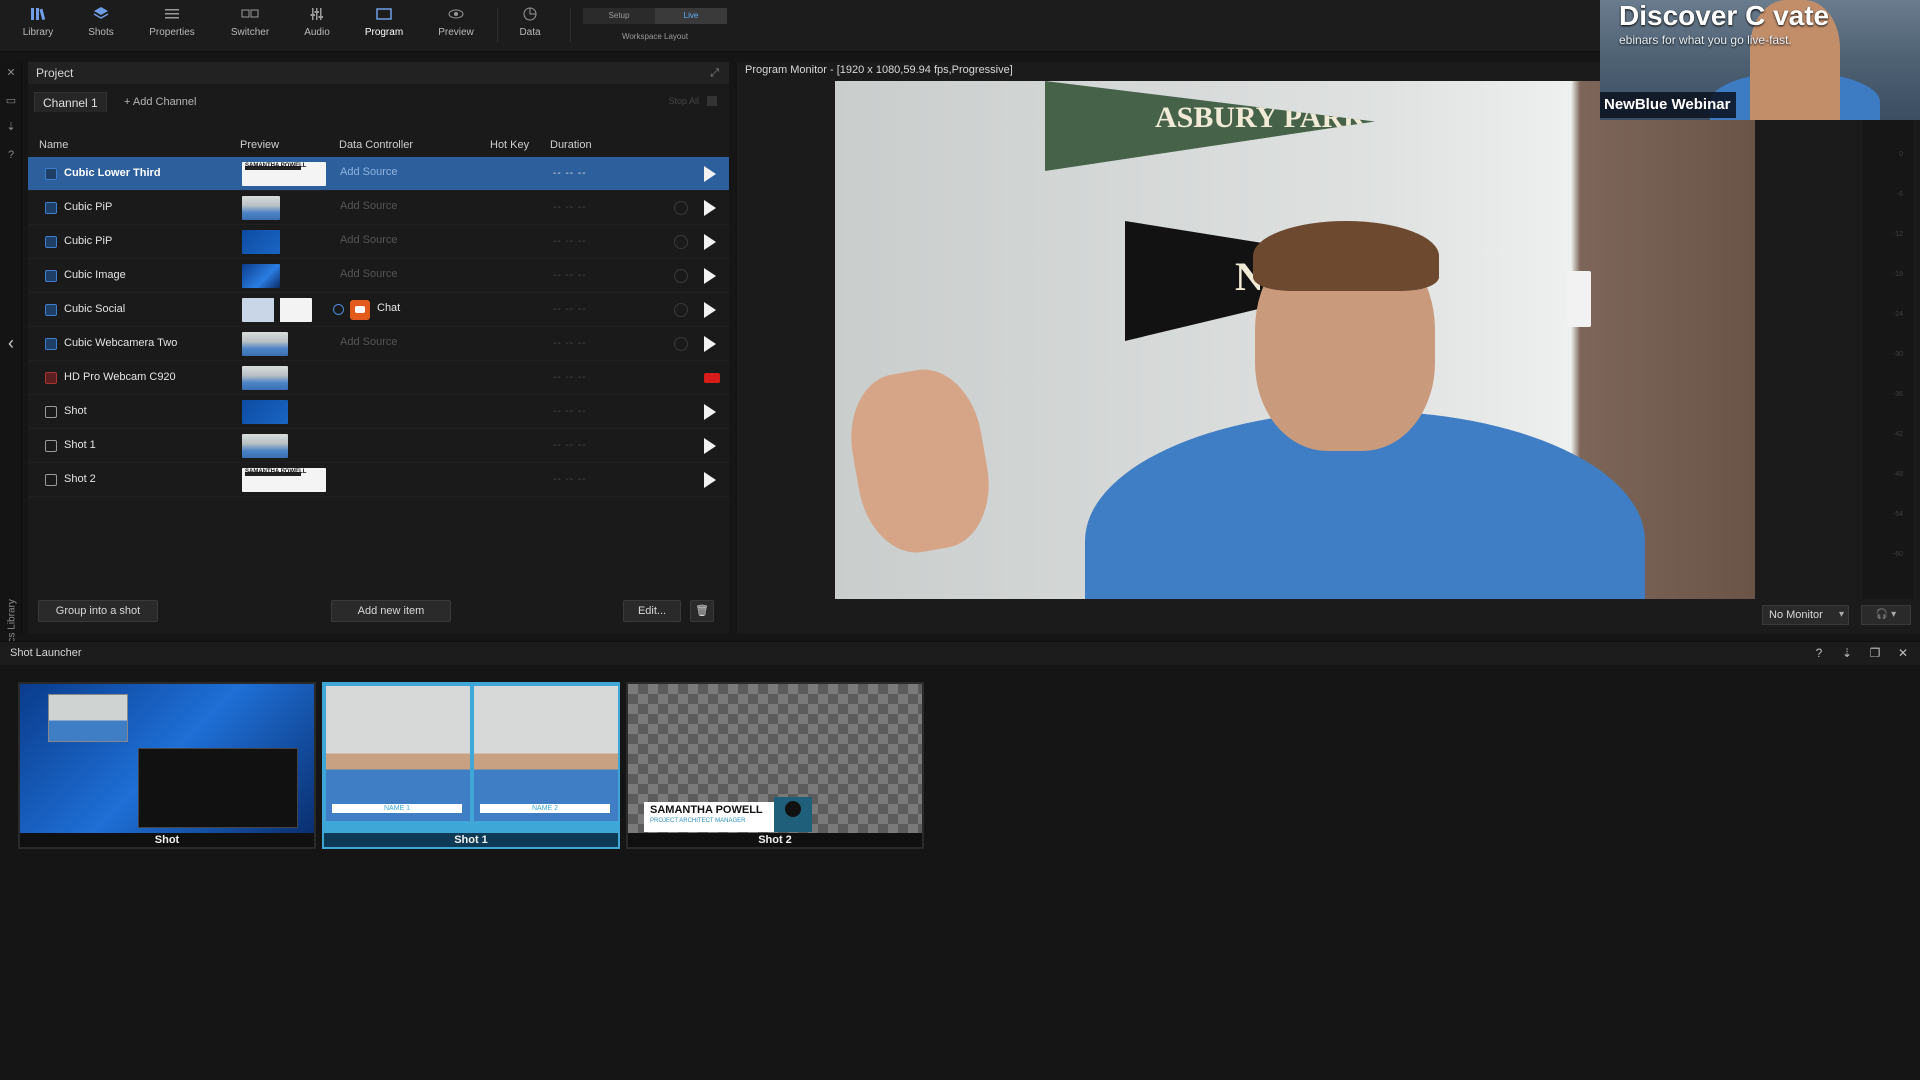 The height and width of the screenshot is (1080, 1920). I want to click on delete-button: 🗑, so click(702, 611).